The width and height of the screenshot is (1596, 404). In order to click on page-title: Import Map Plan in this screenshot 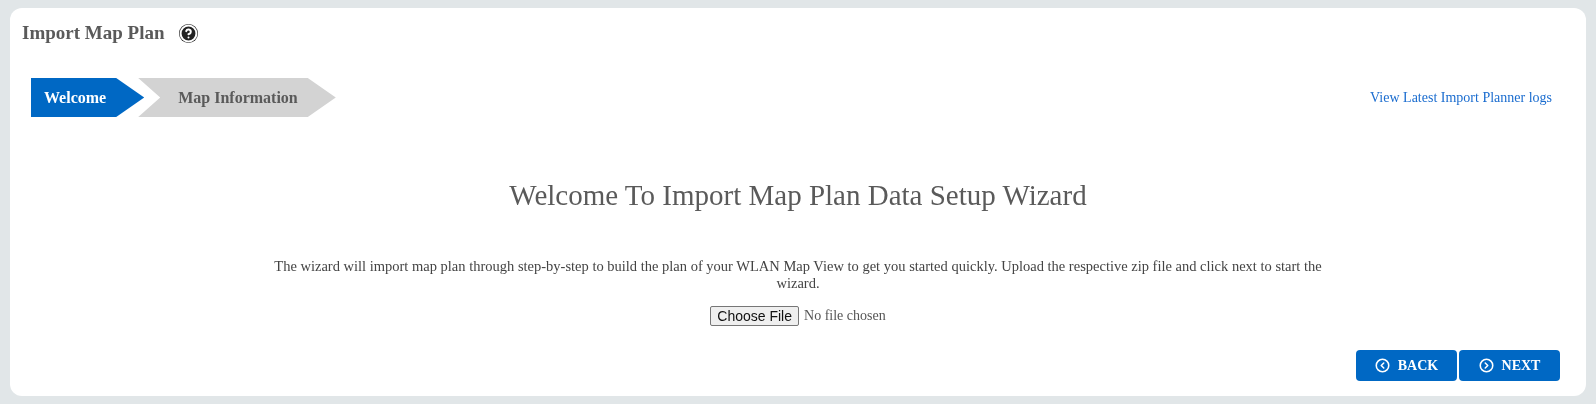, I will do `click(93, 33)`.